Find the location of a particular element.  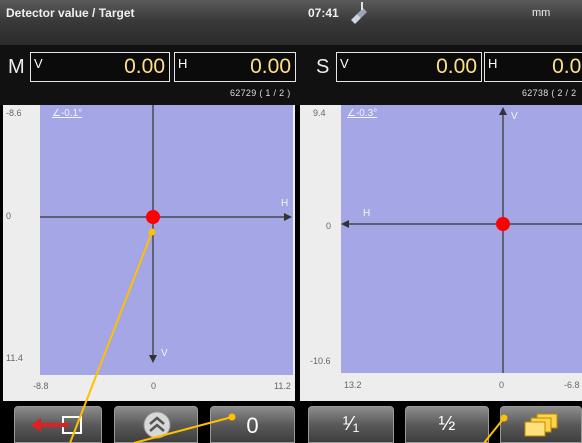

exit-arrow-icon is located at coordinates (56, 425).